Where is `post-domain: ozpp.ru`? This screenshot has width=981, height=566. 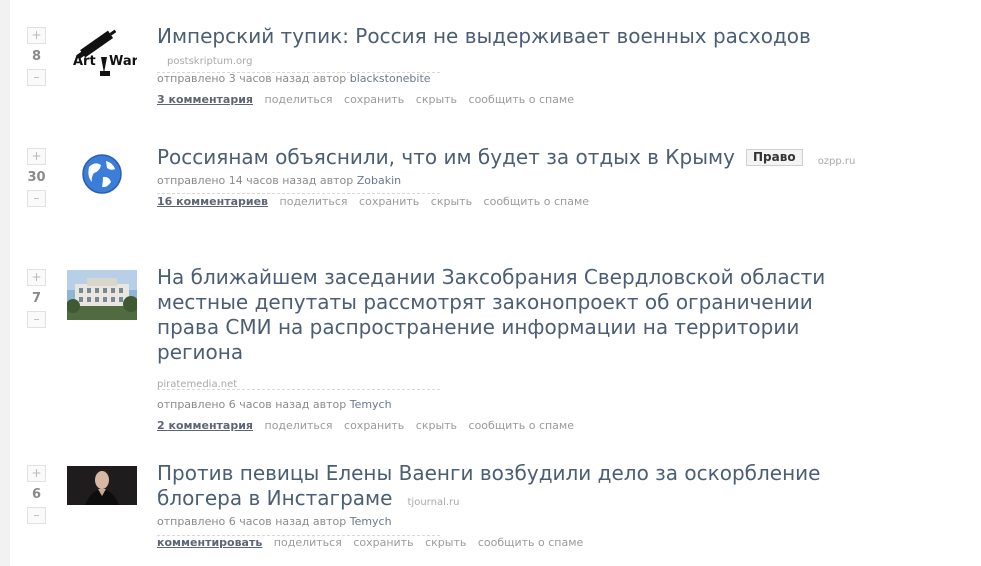 post-domain: ozpp.ru is located at coordinates (837, 161).